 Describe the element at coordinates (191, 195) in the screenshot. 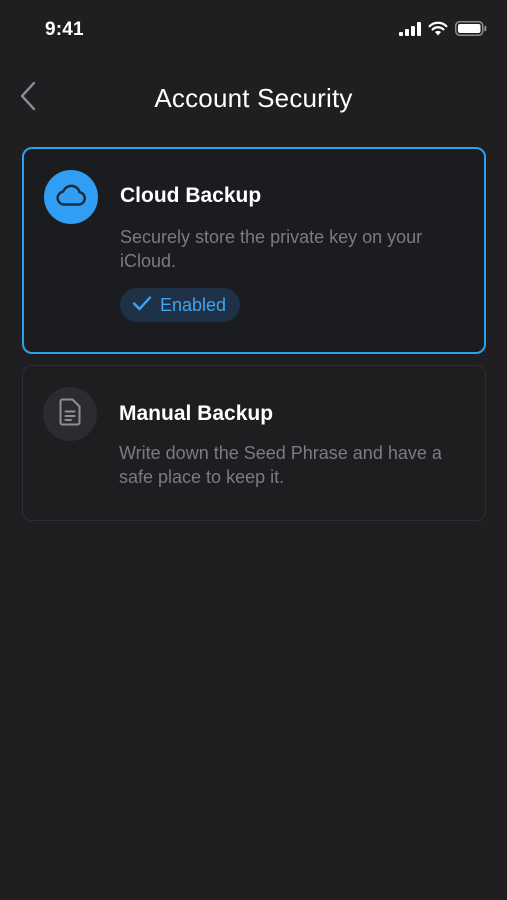

I see `option-title: Cloud Backup` at that location.